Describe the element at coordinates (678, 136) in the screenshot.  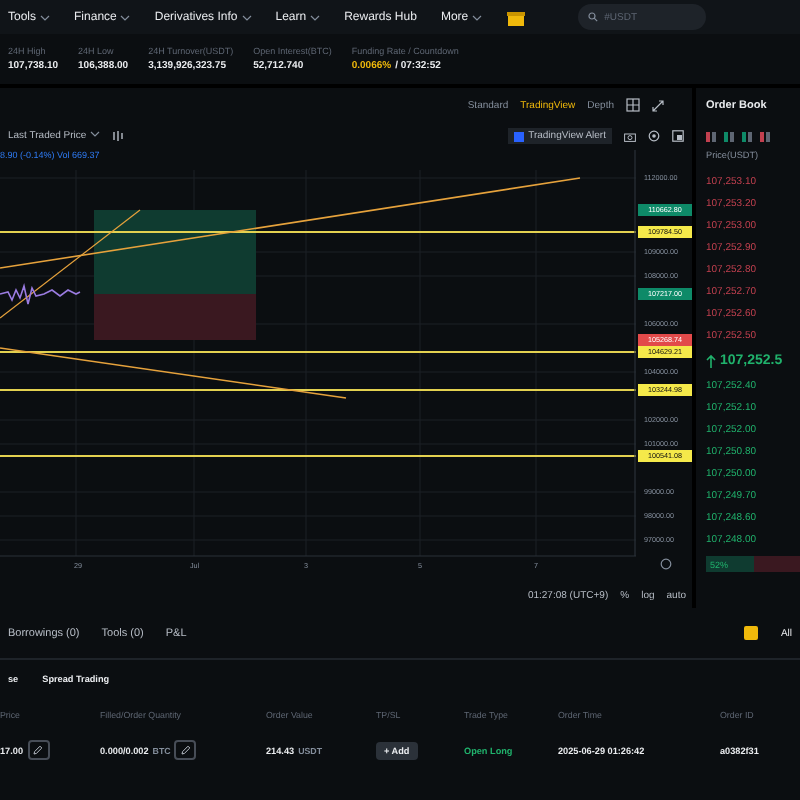
I see `fullscreen-icon` at that location.